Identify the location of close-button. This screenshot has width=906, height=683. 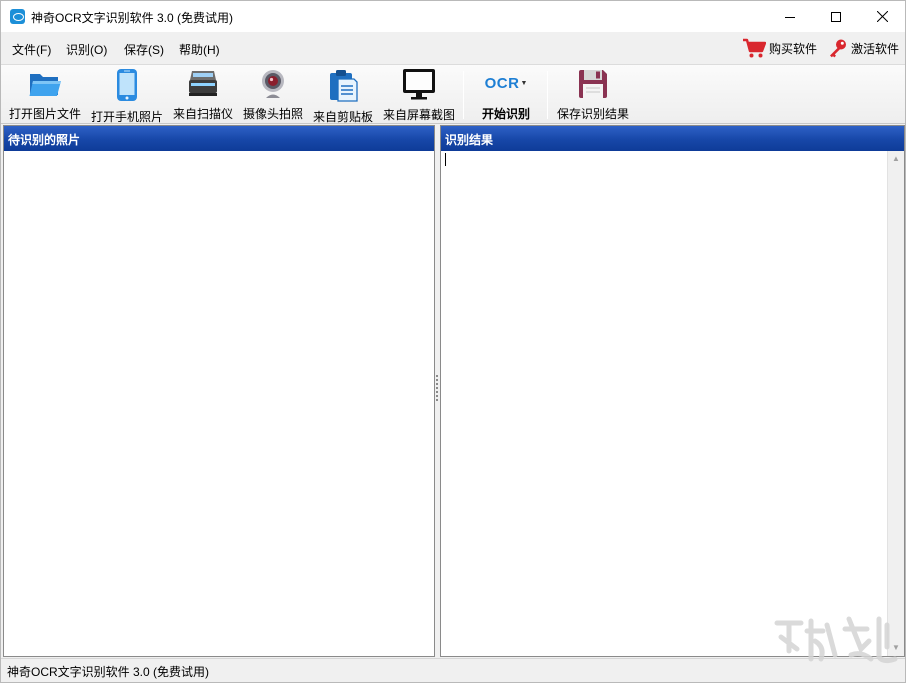
(882, 16).